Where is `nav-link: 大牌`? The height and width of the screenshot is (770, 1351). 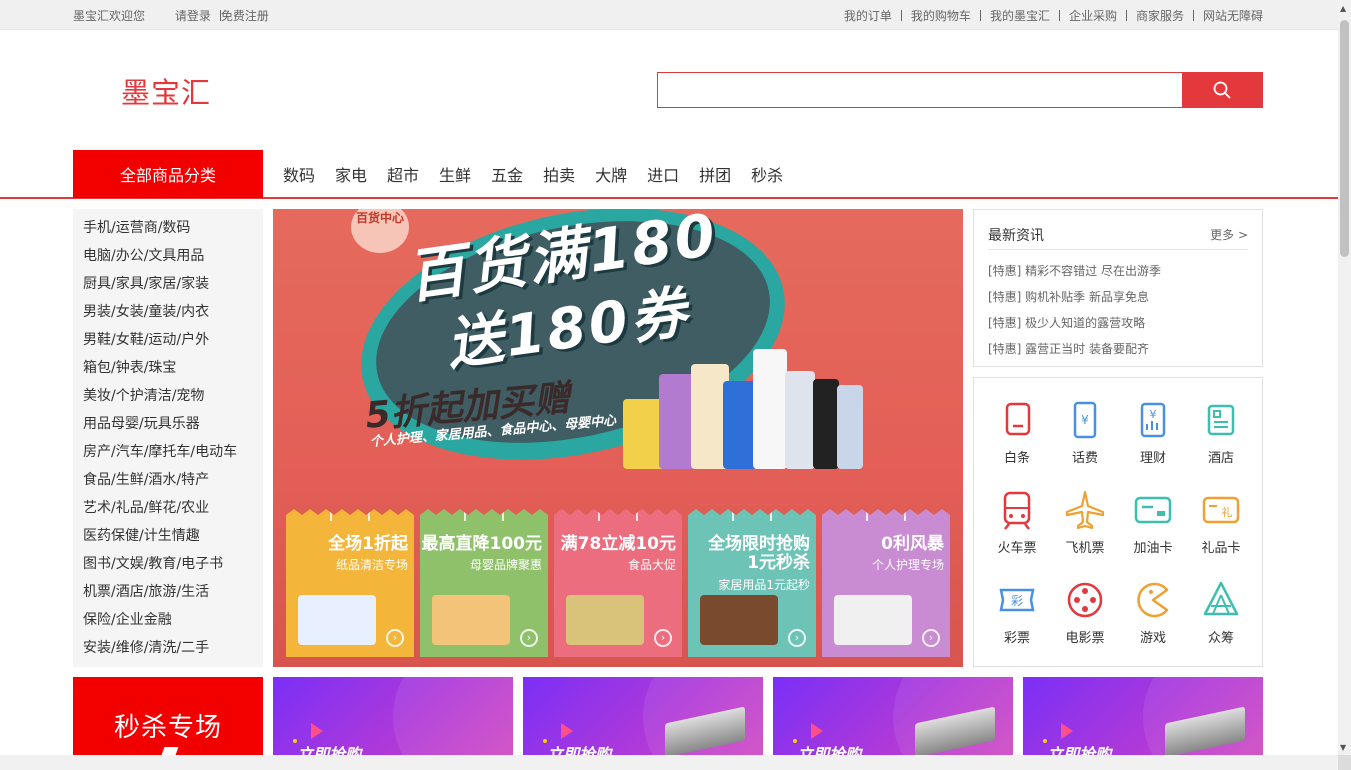
nav-link: 大牌 is located at coordinates (611, 174).